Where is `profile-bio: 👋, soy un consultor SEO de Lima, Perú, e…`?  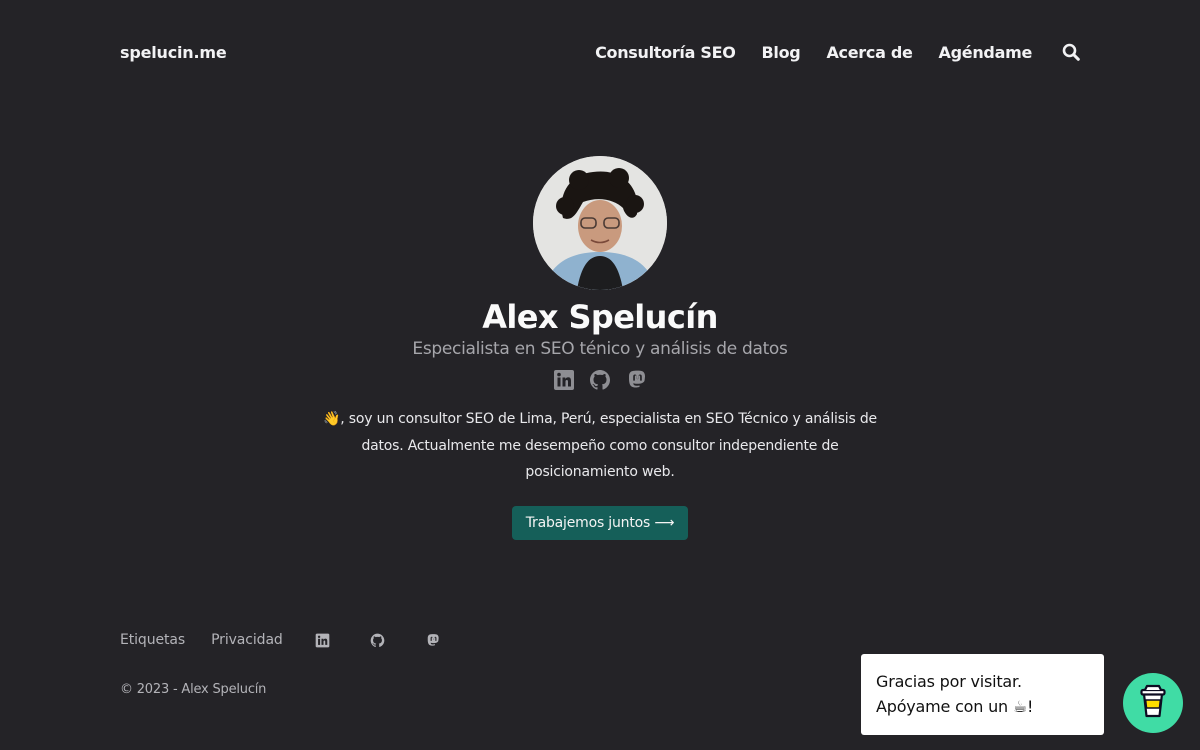
profile-bio: 👋, soy un consultor SEO de Lima, Perú, e… is located at coordinates (600, 445).